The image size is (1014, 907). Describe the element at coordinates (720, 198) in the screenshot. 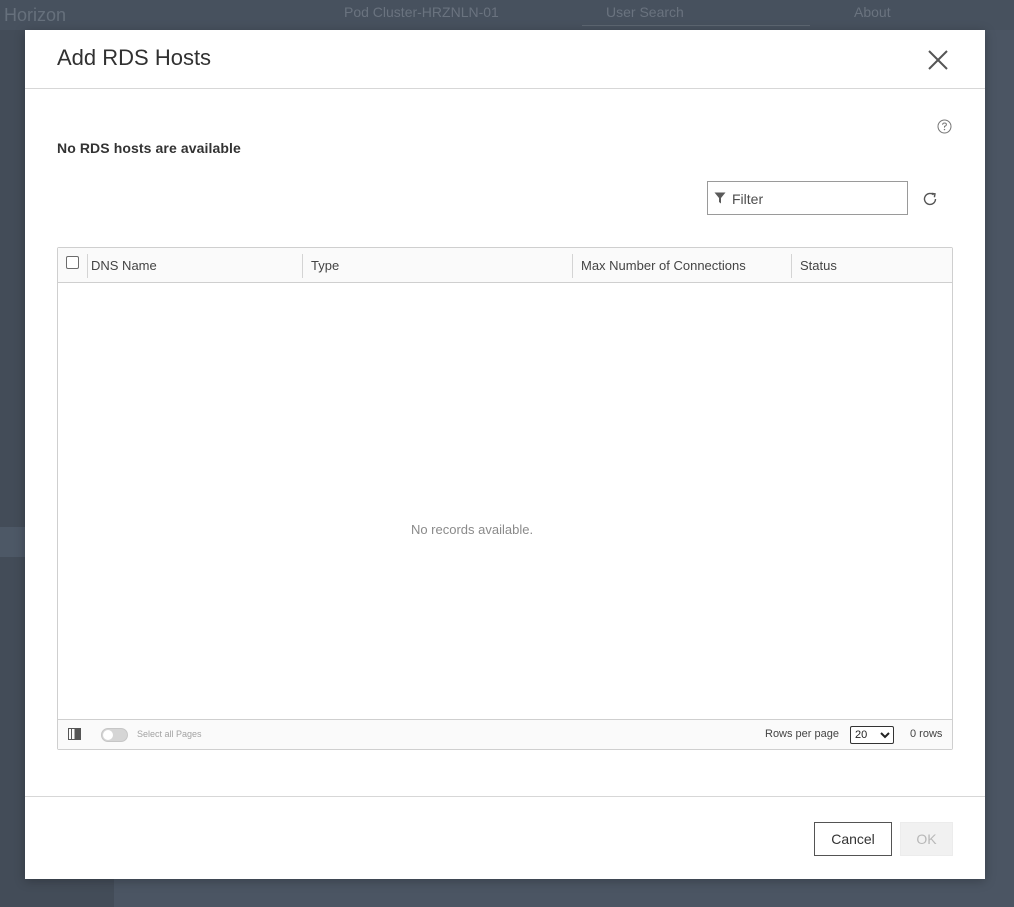

I see `filter-icon` at that location.